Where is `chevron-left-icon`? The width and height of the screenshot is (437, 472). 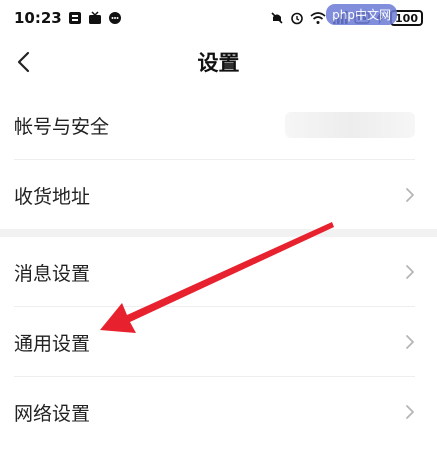 chevron-left-icon is located at coordinates (23, 62).